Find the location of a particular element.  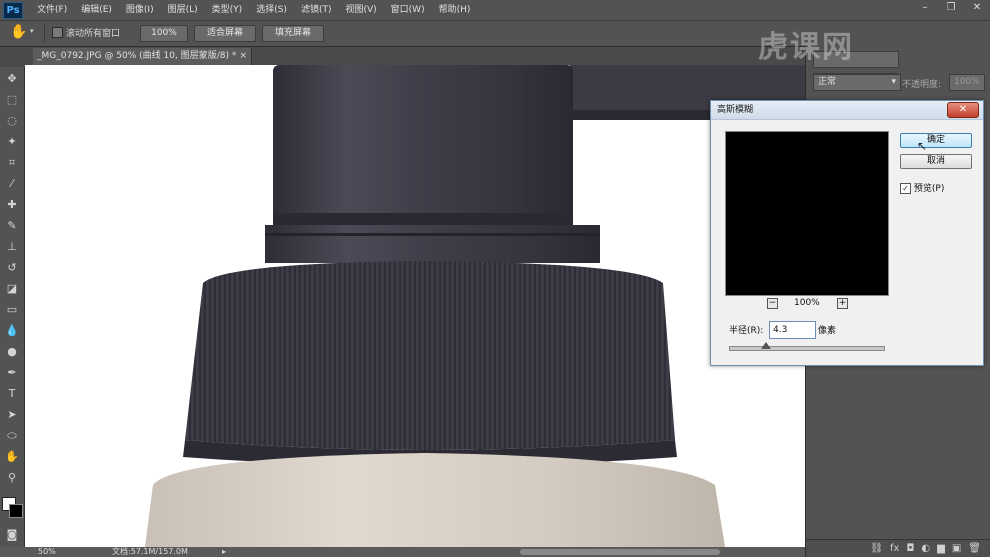

fill-screen-button: 填充屏幕 is located at coordinates (293, 33).